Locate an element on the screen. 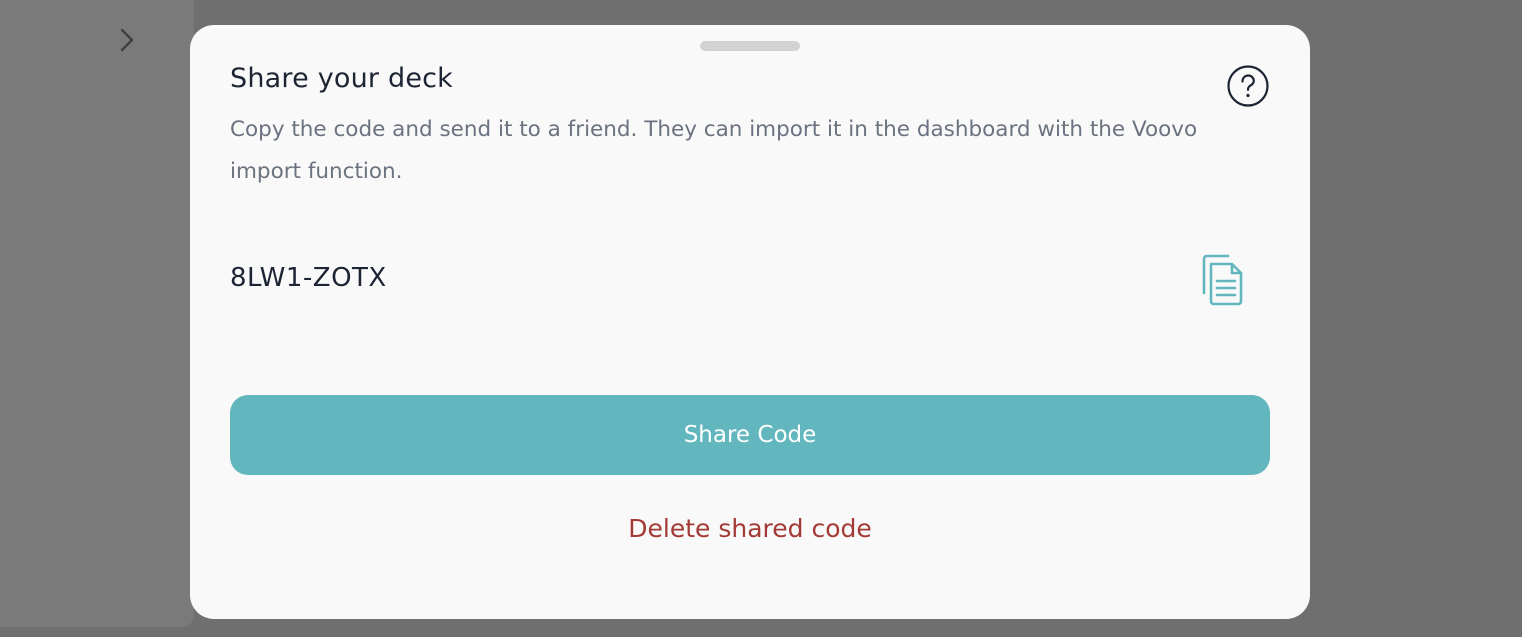 The height and width of the screenshot is (637, 1522). share-code-value: 8LW1-ZOTX is located at coordinates (308, 278).